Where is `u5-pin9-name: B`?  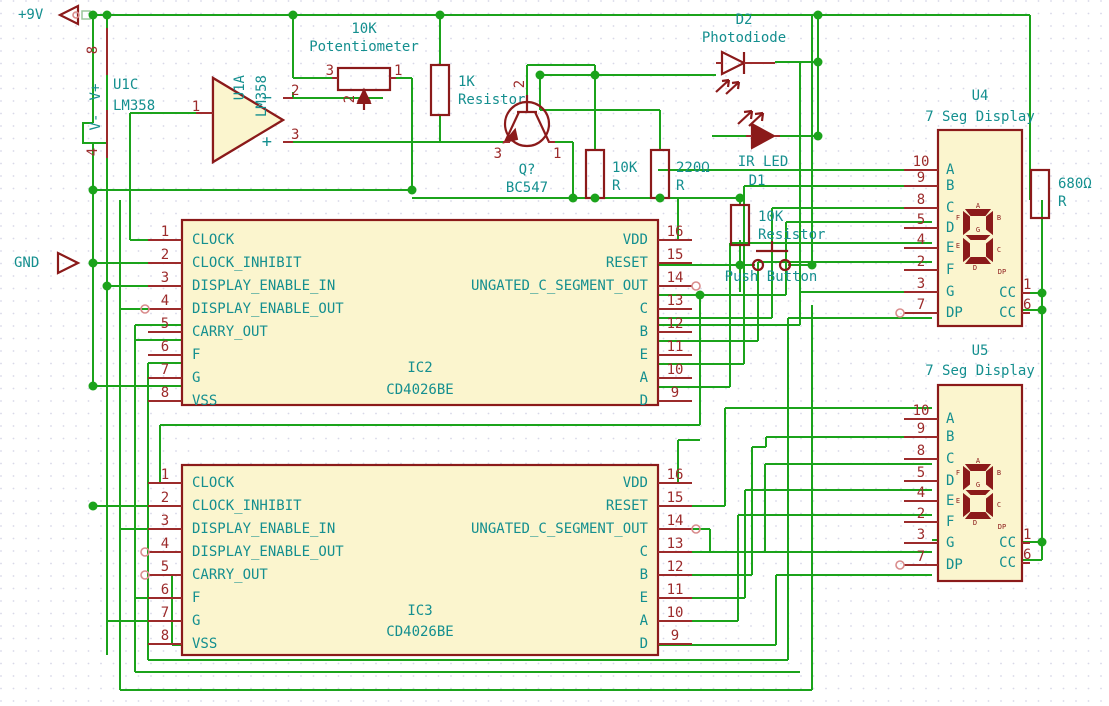
u5-pin9-name: B is located at coordinates (950, 437).